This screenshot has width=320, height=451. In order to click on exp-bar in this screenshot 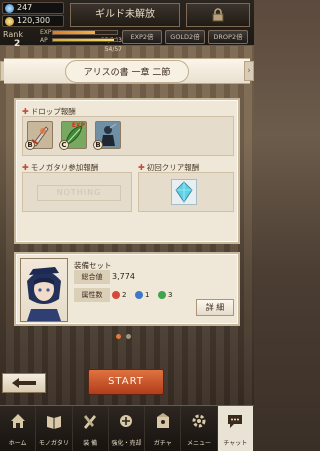, I will do `click(85, 32)`.